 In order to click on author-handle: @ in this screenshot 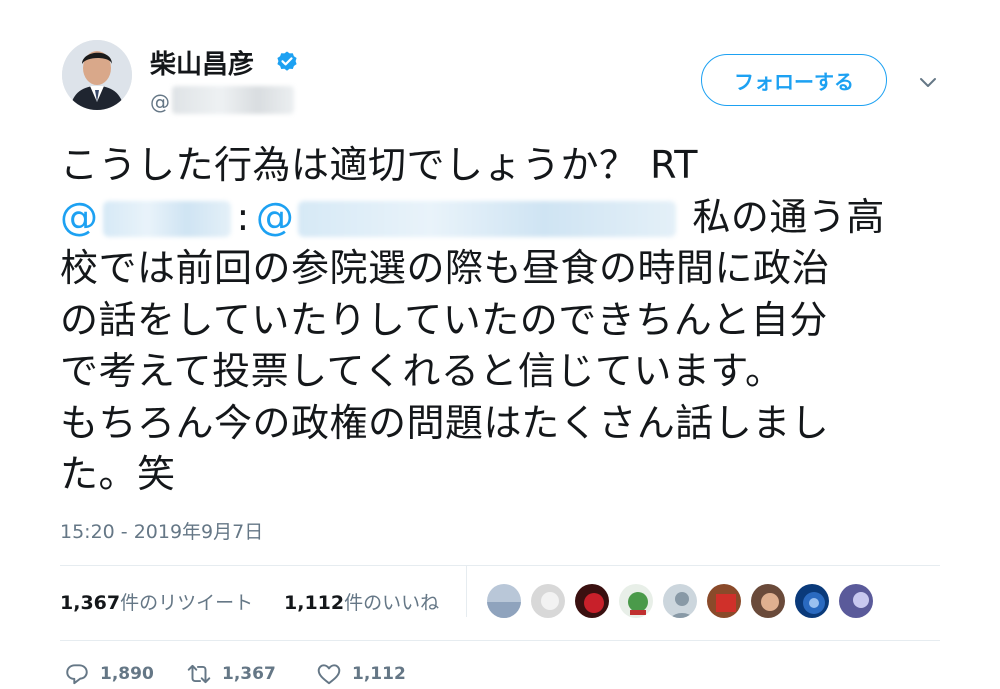, I will do `click(160, 102)`.